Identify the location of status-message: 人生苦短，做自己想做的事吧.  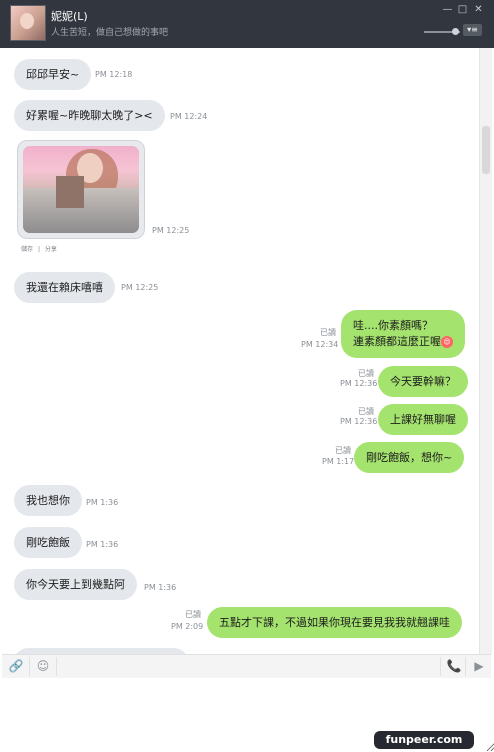
(110, 33).